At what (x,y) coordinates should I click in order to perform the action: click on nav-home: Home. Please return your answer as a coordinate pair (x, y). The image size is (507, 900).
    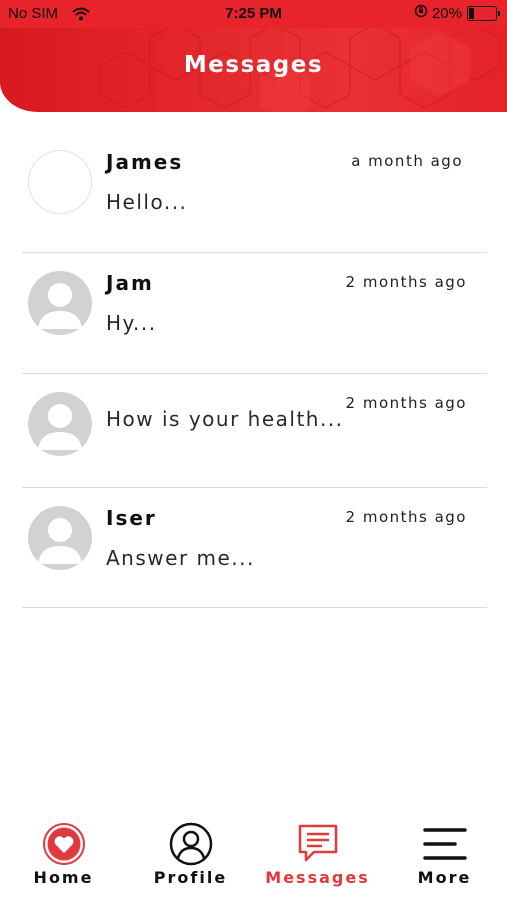
    Looking at the image, I should click on (63, 856).